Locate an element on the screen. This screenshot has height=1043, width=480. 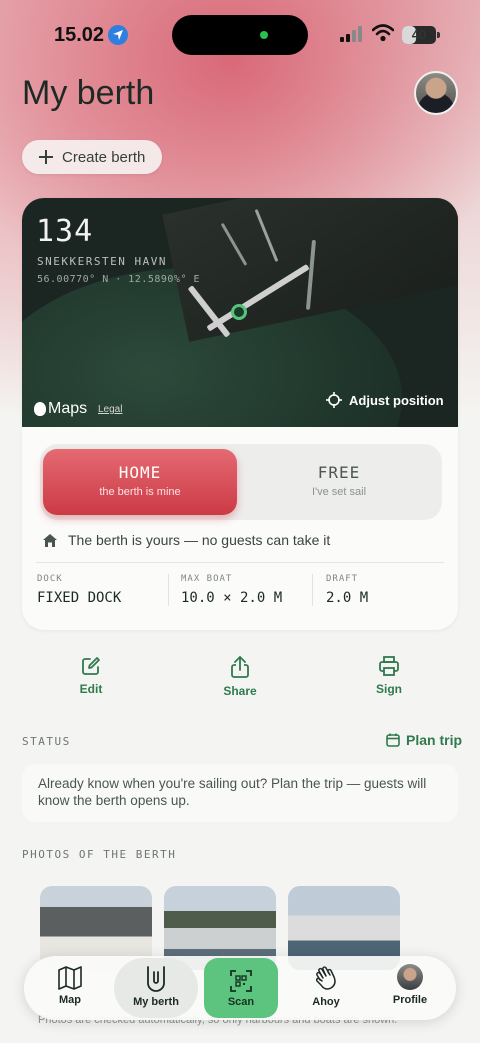
house-icon is located at coordinates (50, 540).